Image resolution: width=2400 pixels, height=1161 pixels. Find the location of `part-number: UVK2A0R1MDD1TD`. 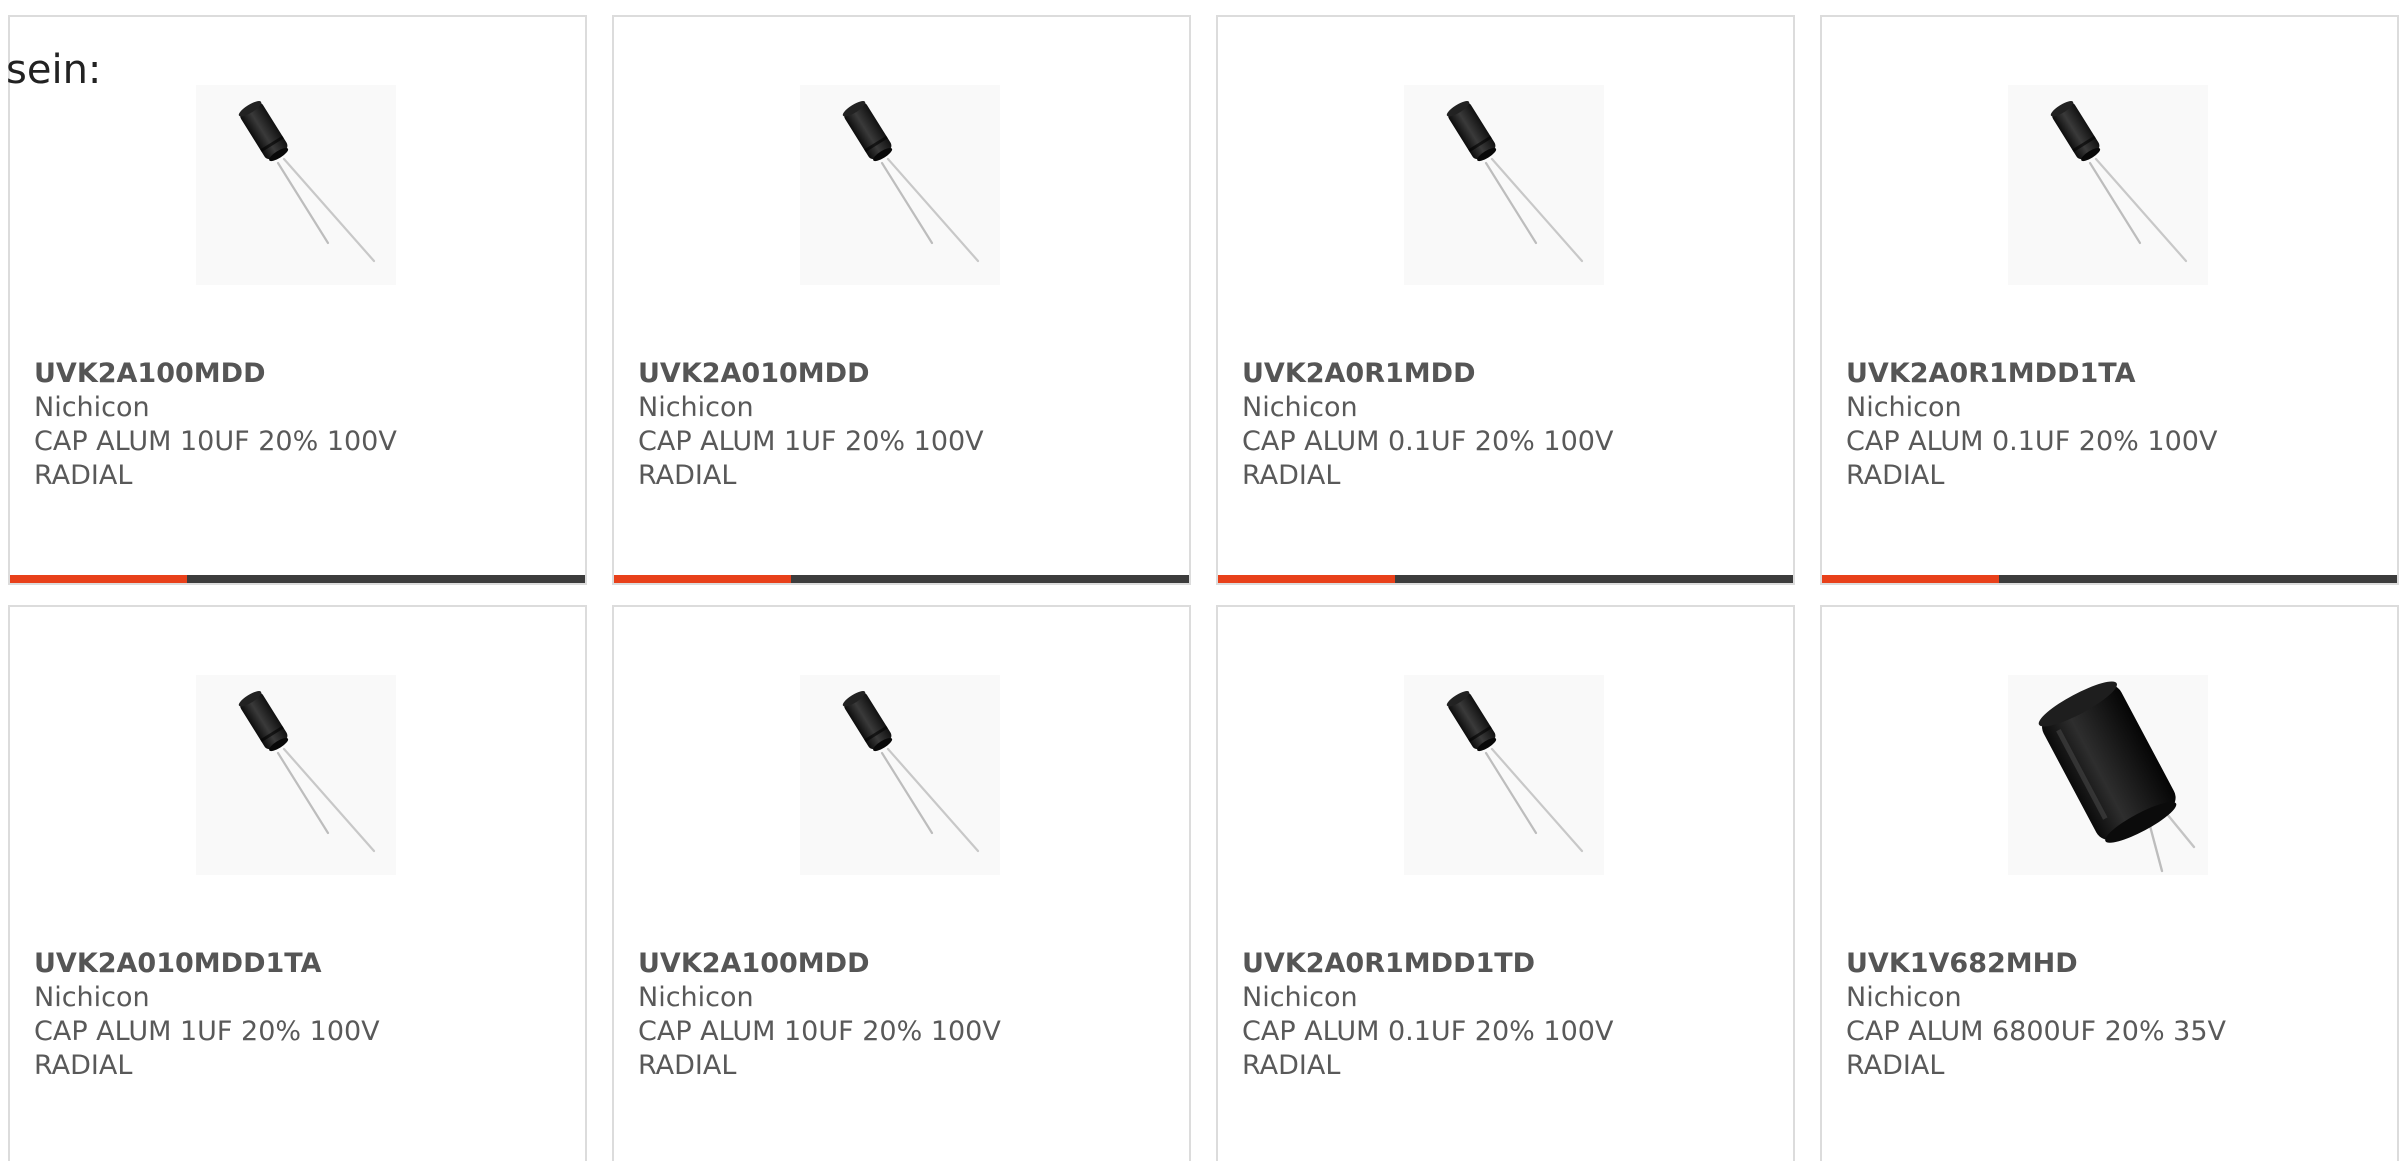

part-number: UVK2A0R1MDD1TD is located at coordinates (1505, 964).